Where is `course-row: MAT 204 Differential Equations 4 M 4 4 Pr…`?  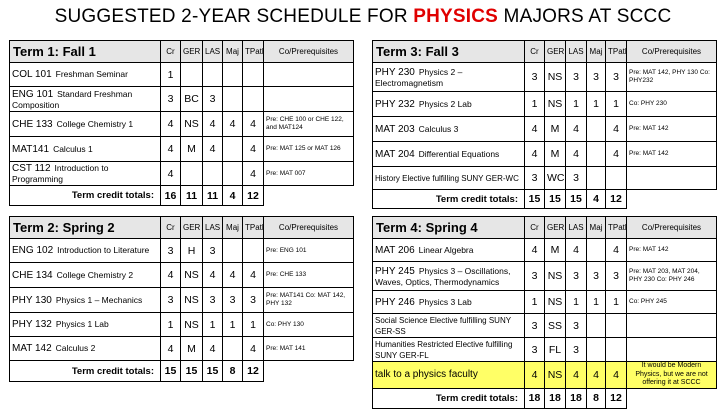 course-row: MAT 204 Differential Equations 4 M 4 4 Pr… is located at coordinates (544, 154).